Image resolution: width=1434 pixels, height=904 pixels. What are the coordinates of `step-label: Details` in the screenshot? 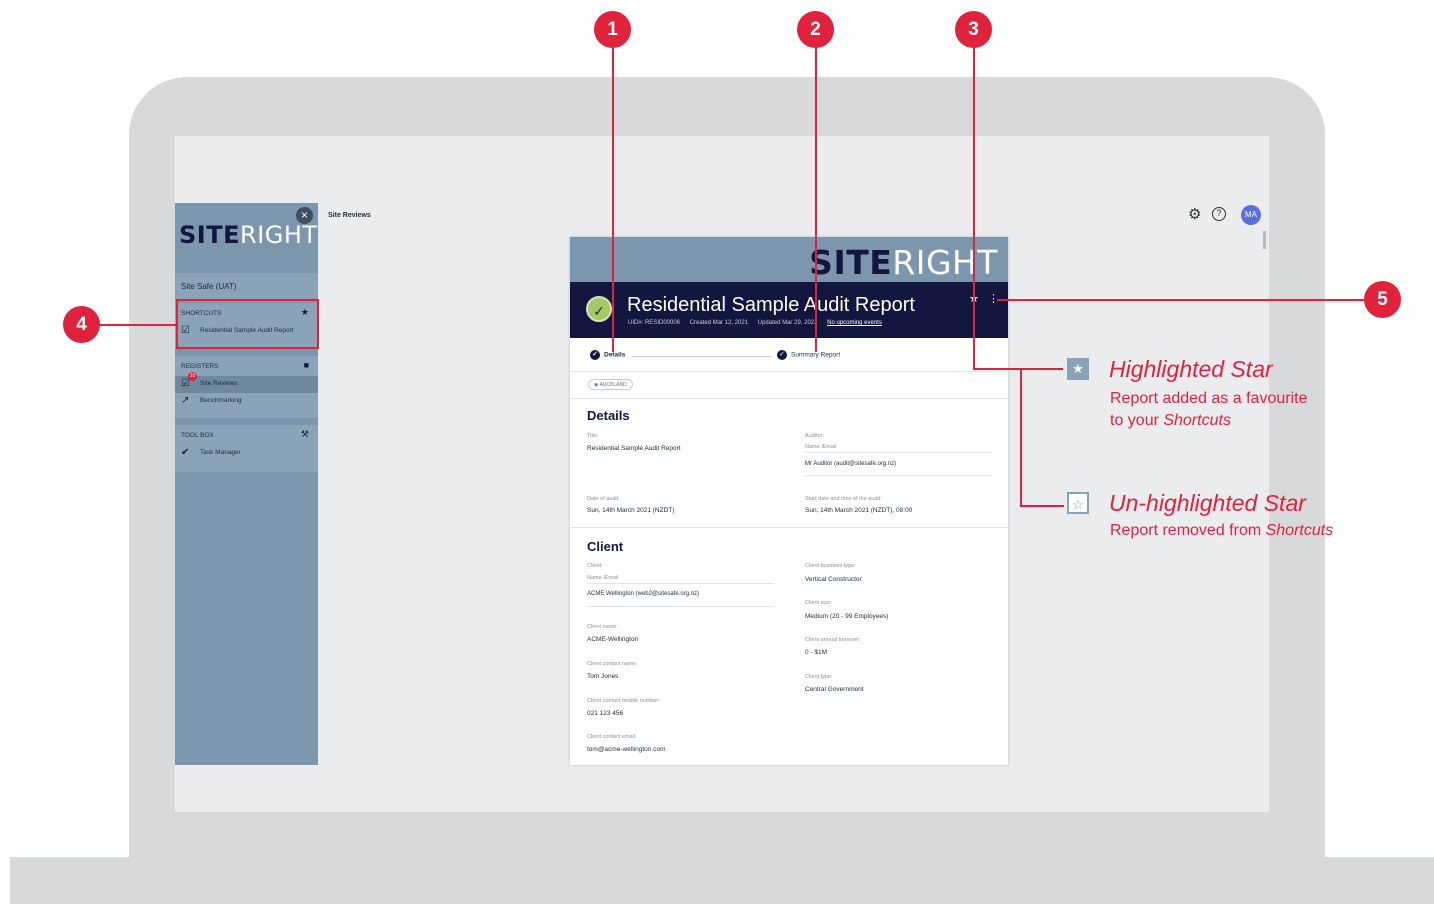 It's located at (615, 355).